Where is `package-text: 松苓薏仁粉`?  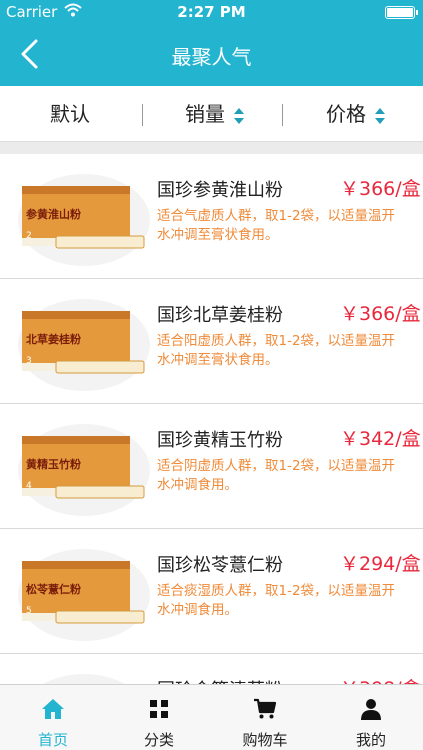
package-text: 松苓薏仁粉 is located at coordinates (53, 589).